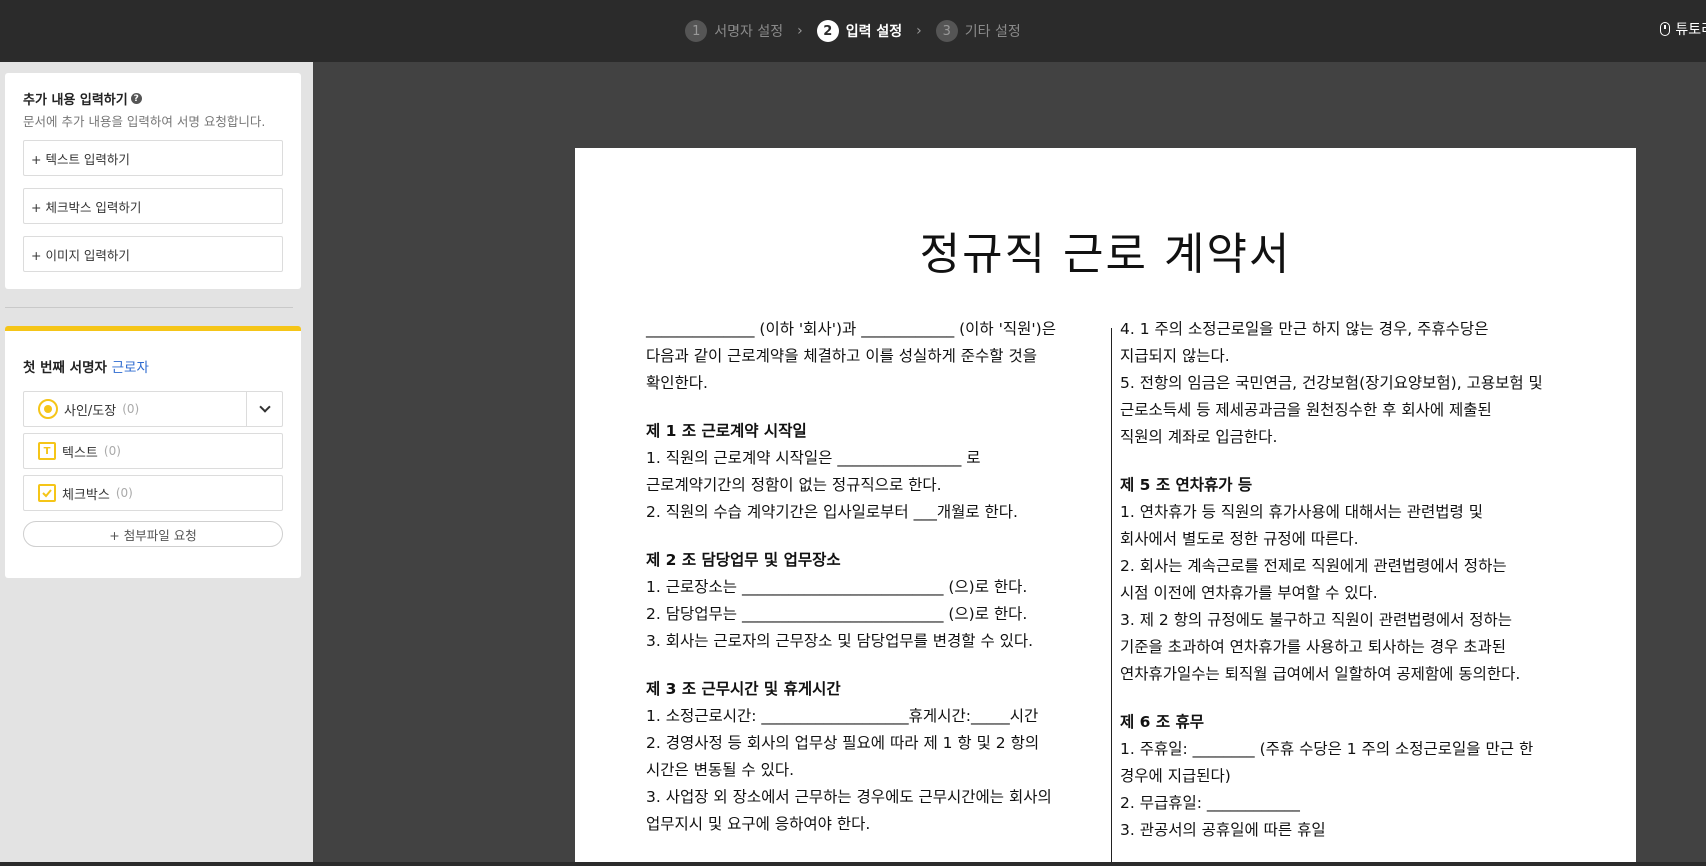 This screenshot has height=866, width=1706. I want to click on signer-prefix: 첫 번째 서명자, so click(65, 368).